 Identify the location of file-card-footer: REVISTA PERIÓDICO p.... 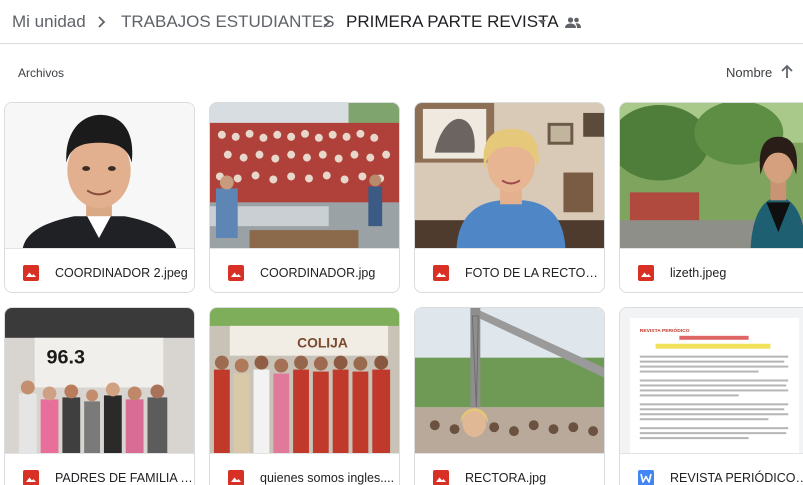
(711, 469).